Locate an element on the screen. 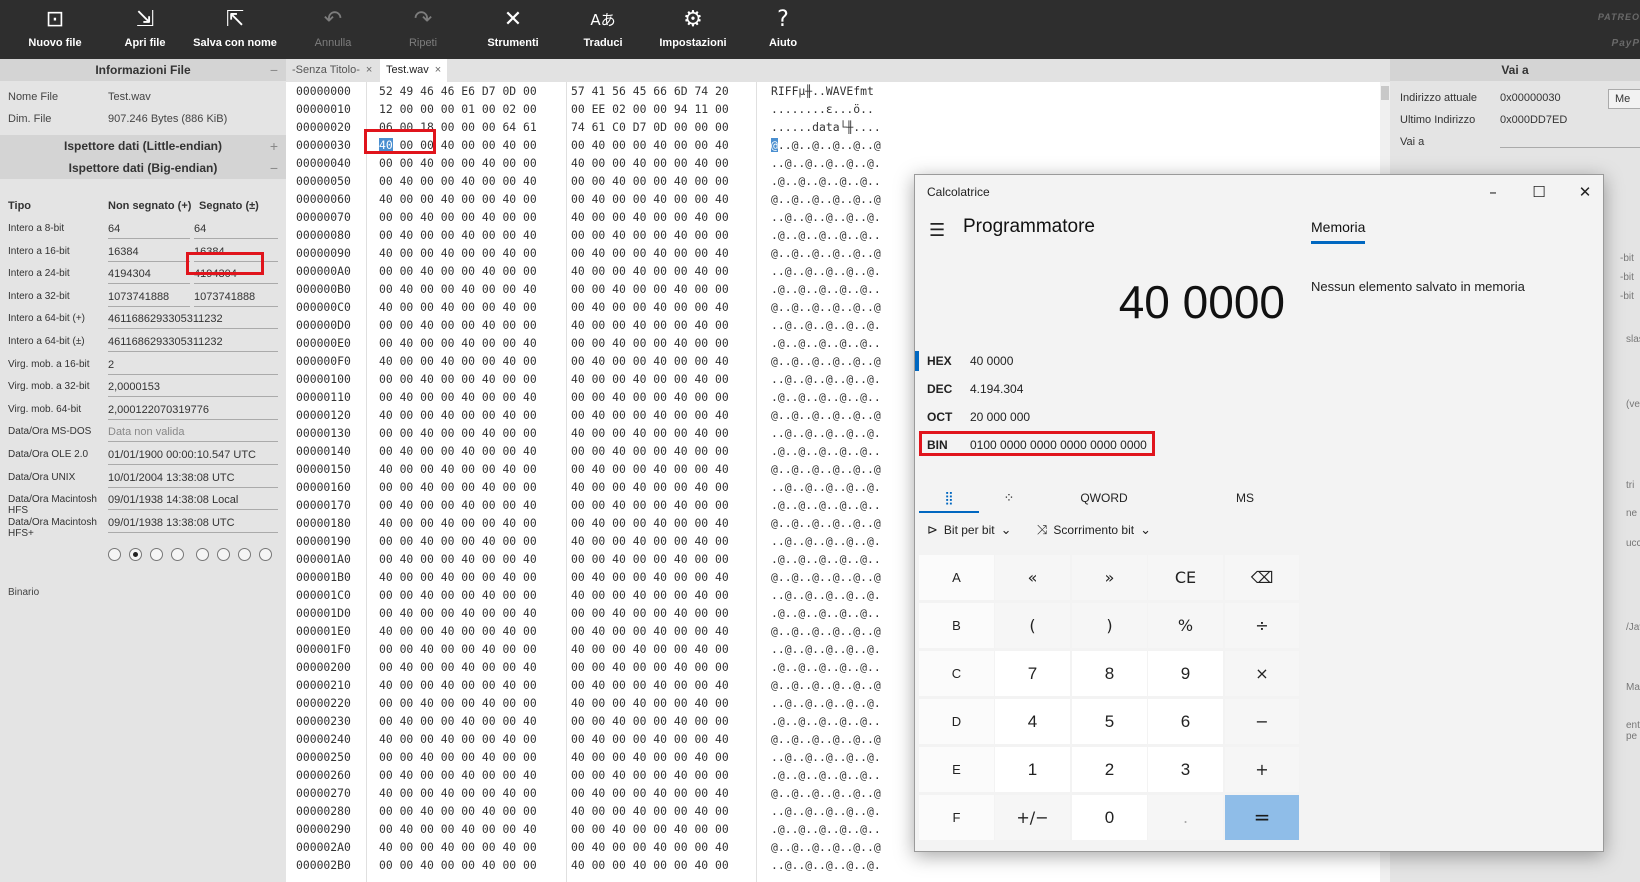 The image size is (1640, 882). calculator-titlebar: Calcolatrice – ☐ ✕ is located at coordinates (1259, 192).